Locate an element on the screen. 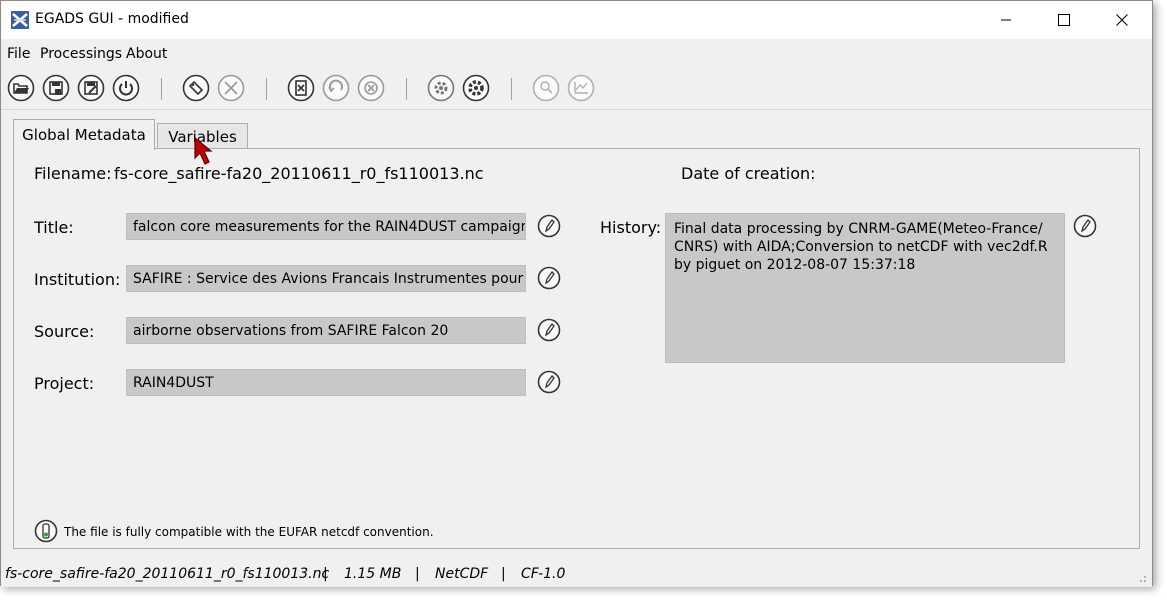 This screenshot has width=1167, height=601. maximize-button is located at coordinates (1064, 20).